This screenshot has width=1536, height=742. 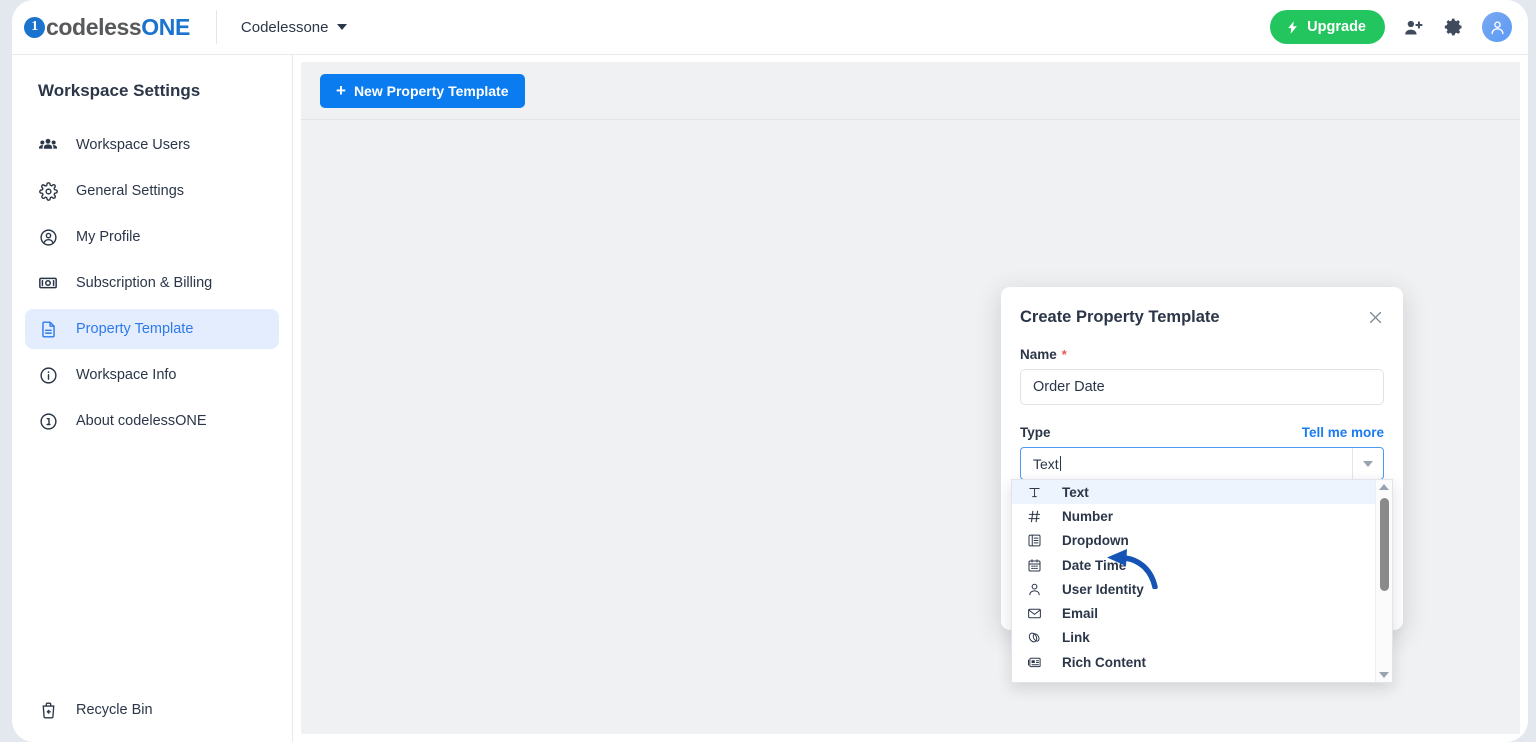 What do you see at coordinates (1120, 317) in the screenshot?
I see `modal-title: Create Property Template` at bounding box center [1120, 317].